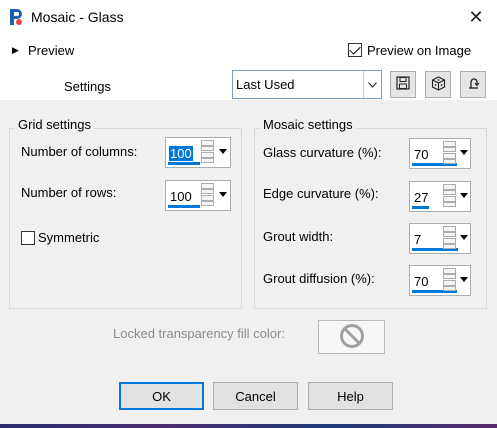 The height and width of the screenshot is (428, 497). What do you see at coordinates (223, 151) in the screenshot?
I see `columns-dropdown-button` at bounding box center [223, 151].